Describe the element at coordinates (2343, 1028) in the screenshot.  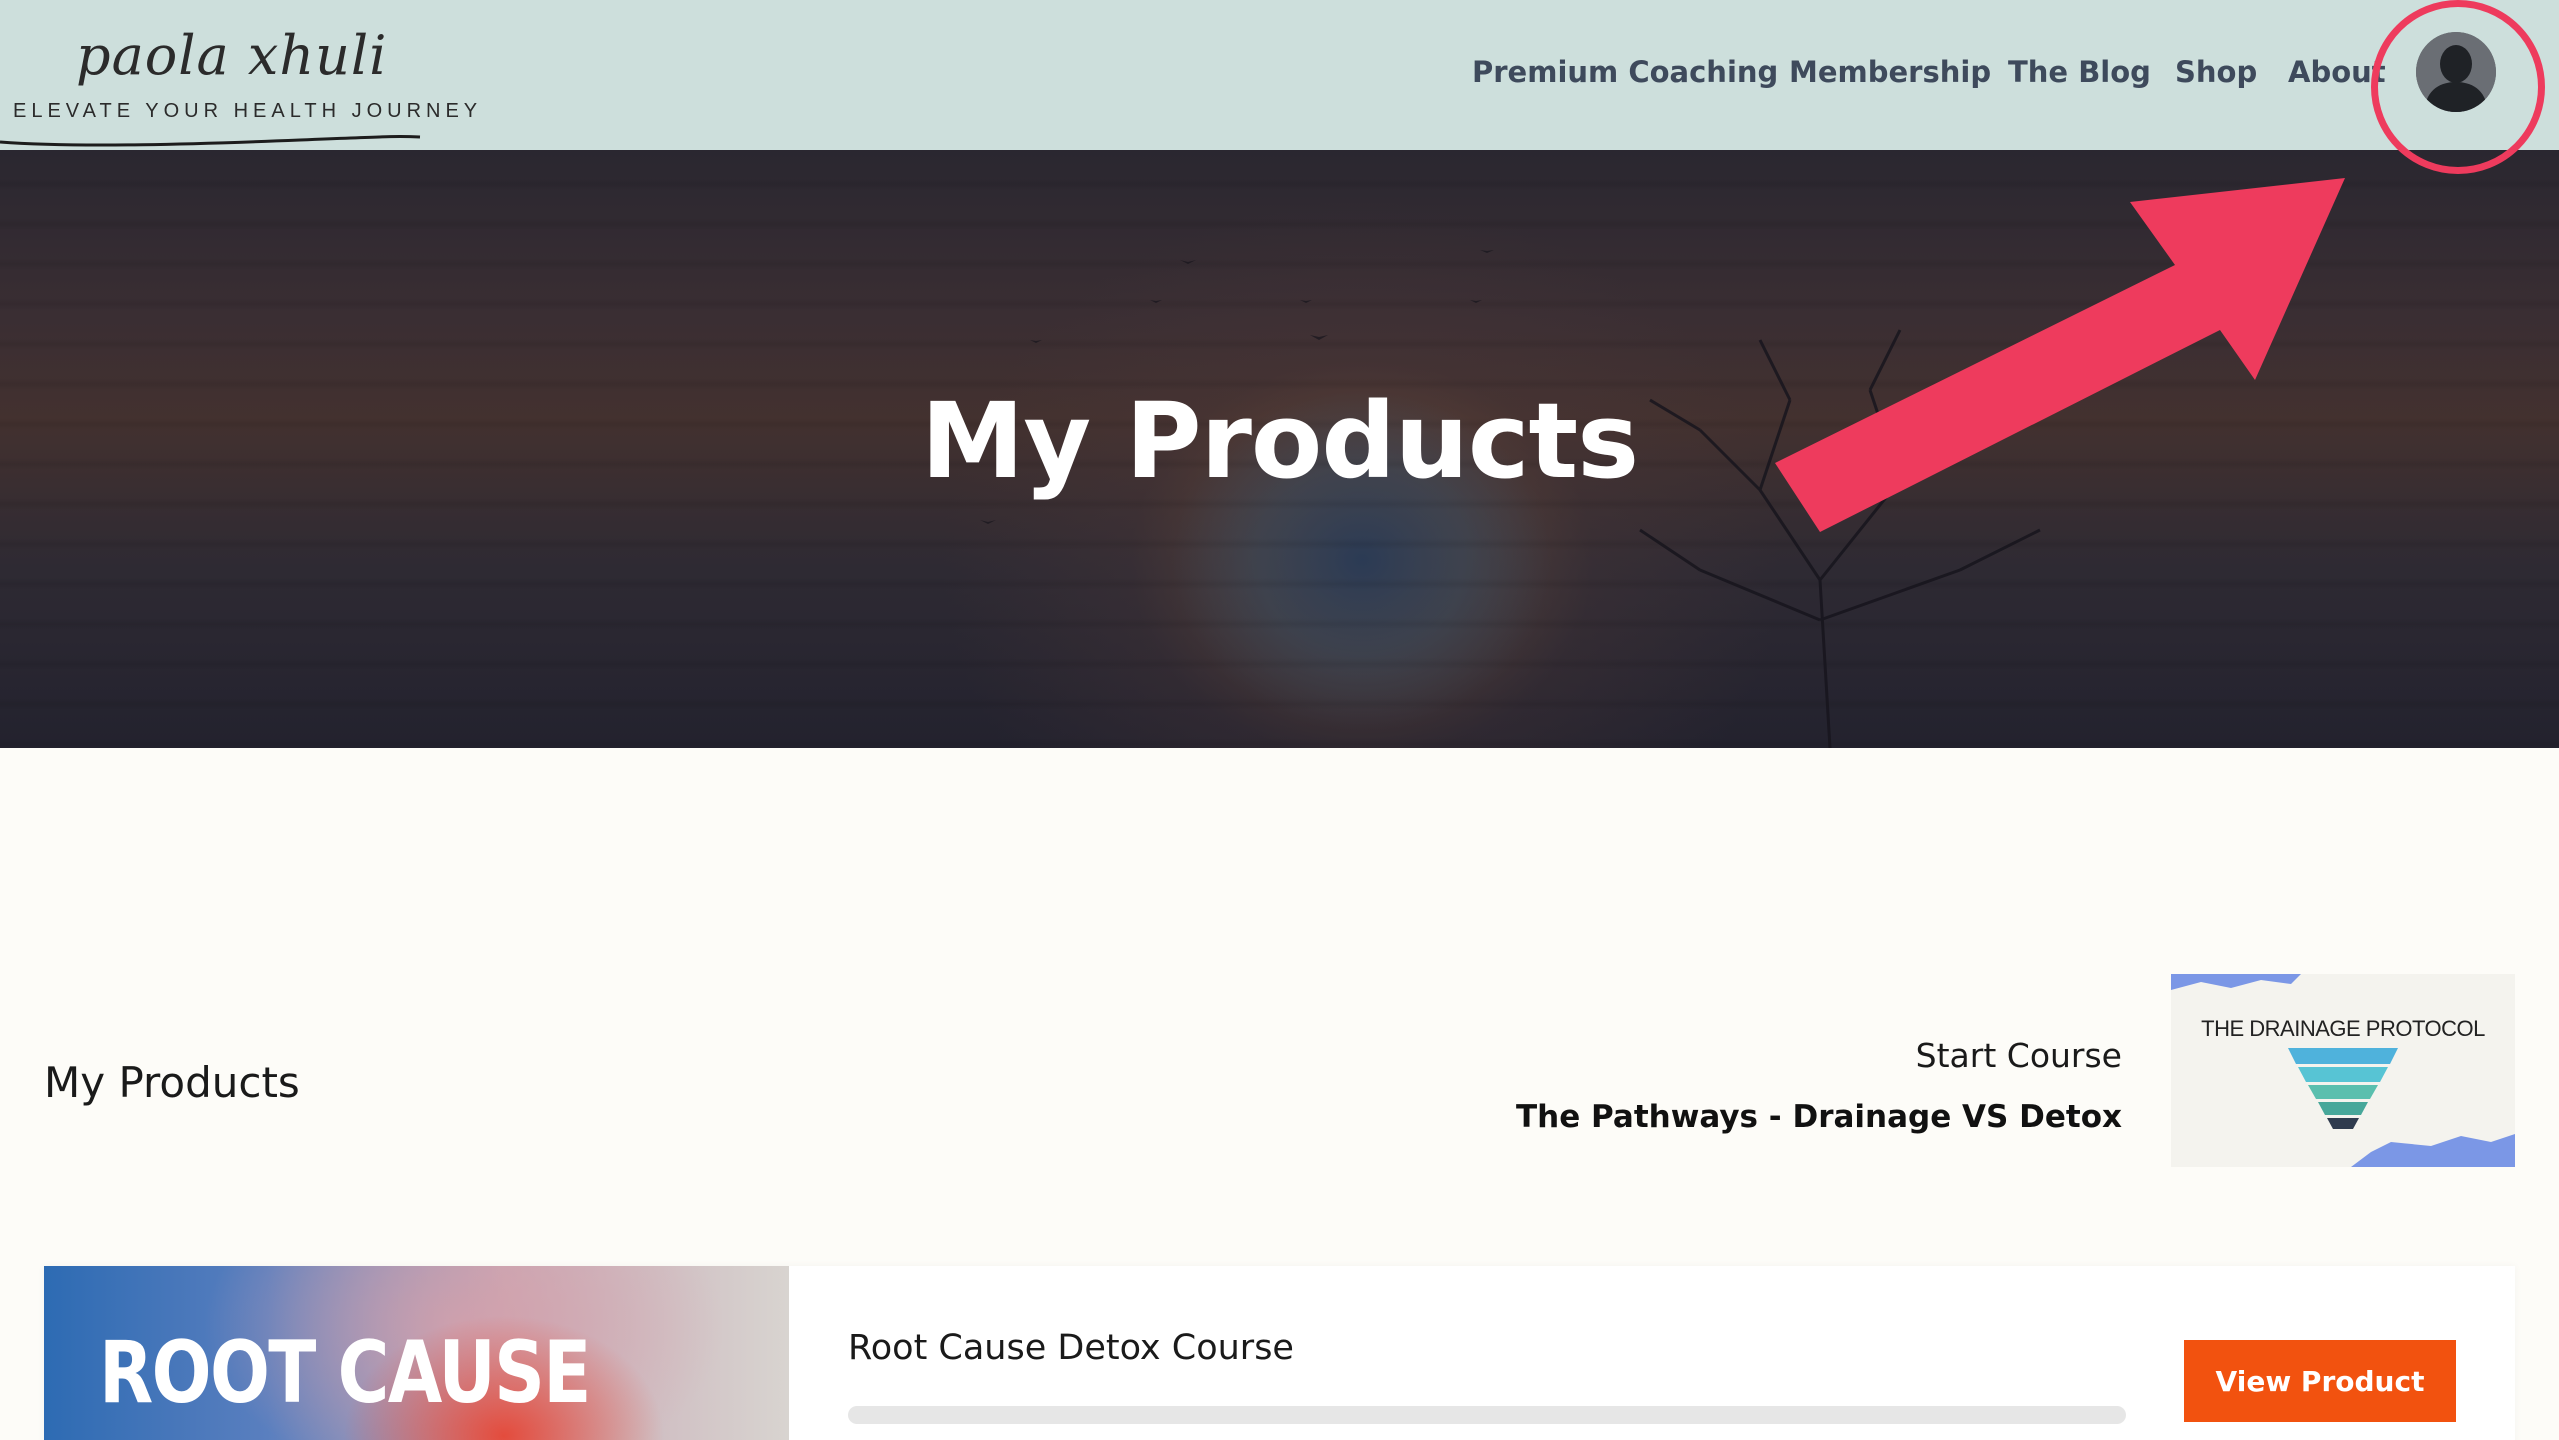
I see `thumbnail-title: THE DRAINAGE PROTOCOL` at that location.